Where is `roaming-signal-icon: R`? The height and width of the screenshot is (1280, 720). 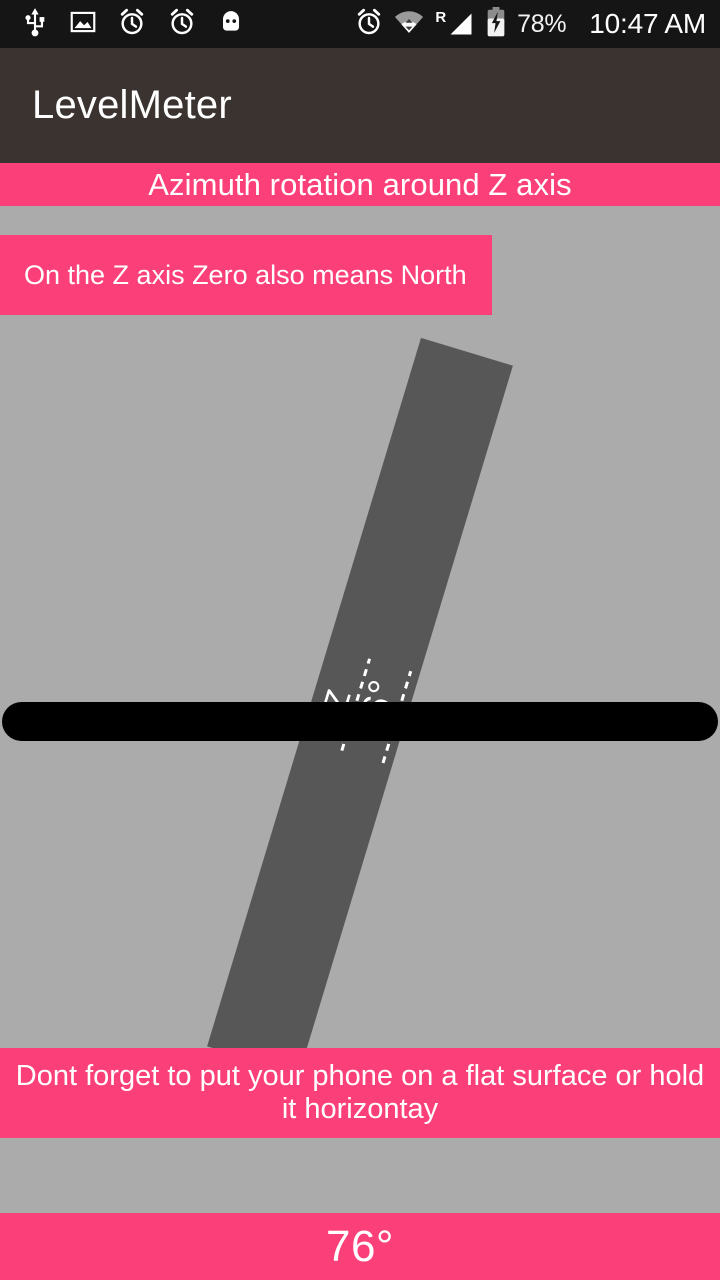 roaming-signal-icon: R is located at coordinates (455, 24).